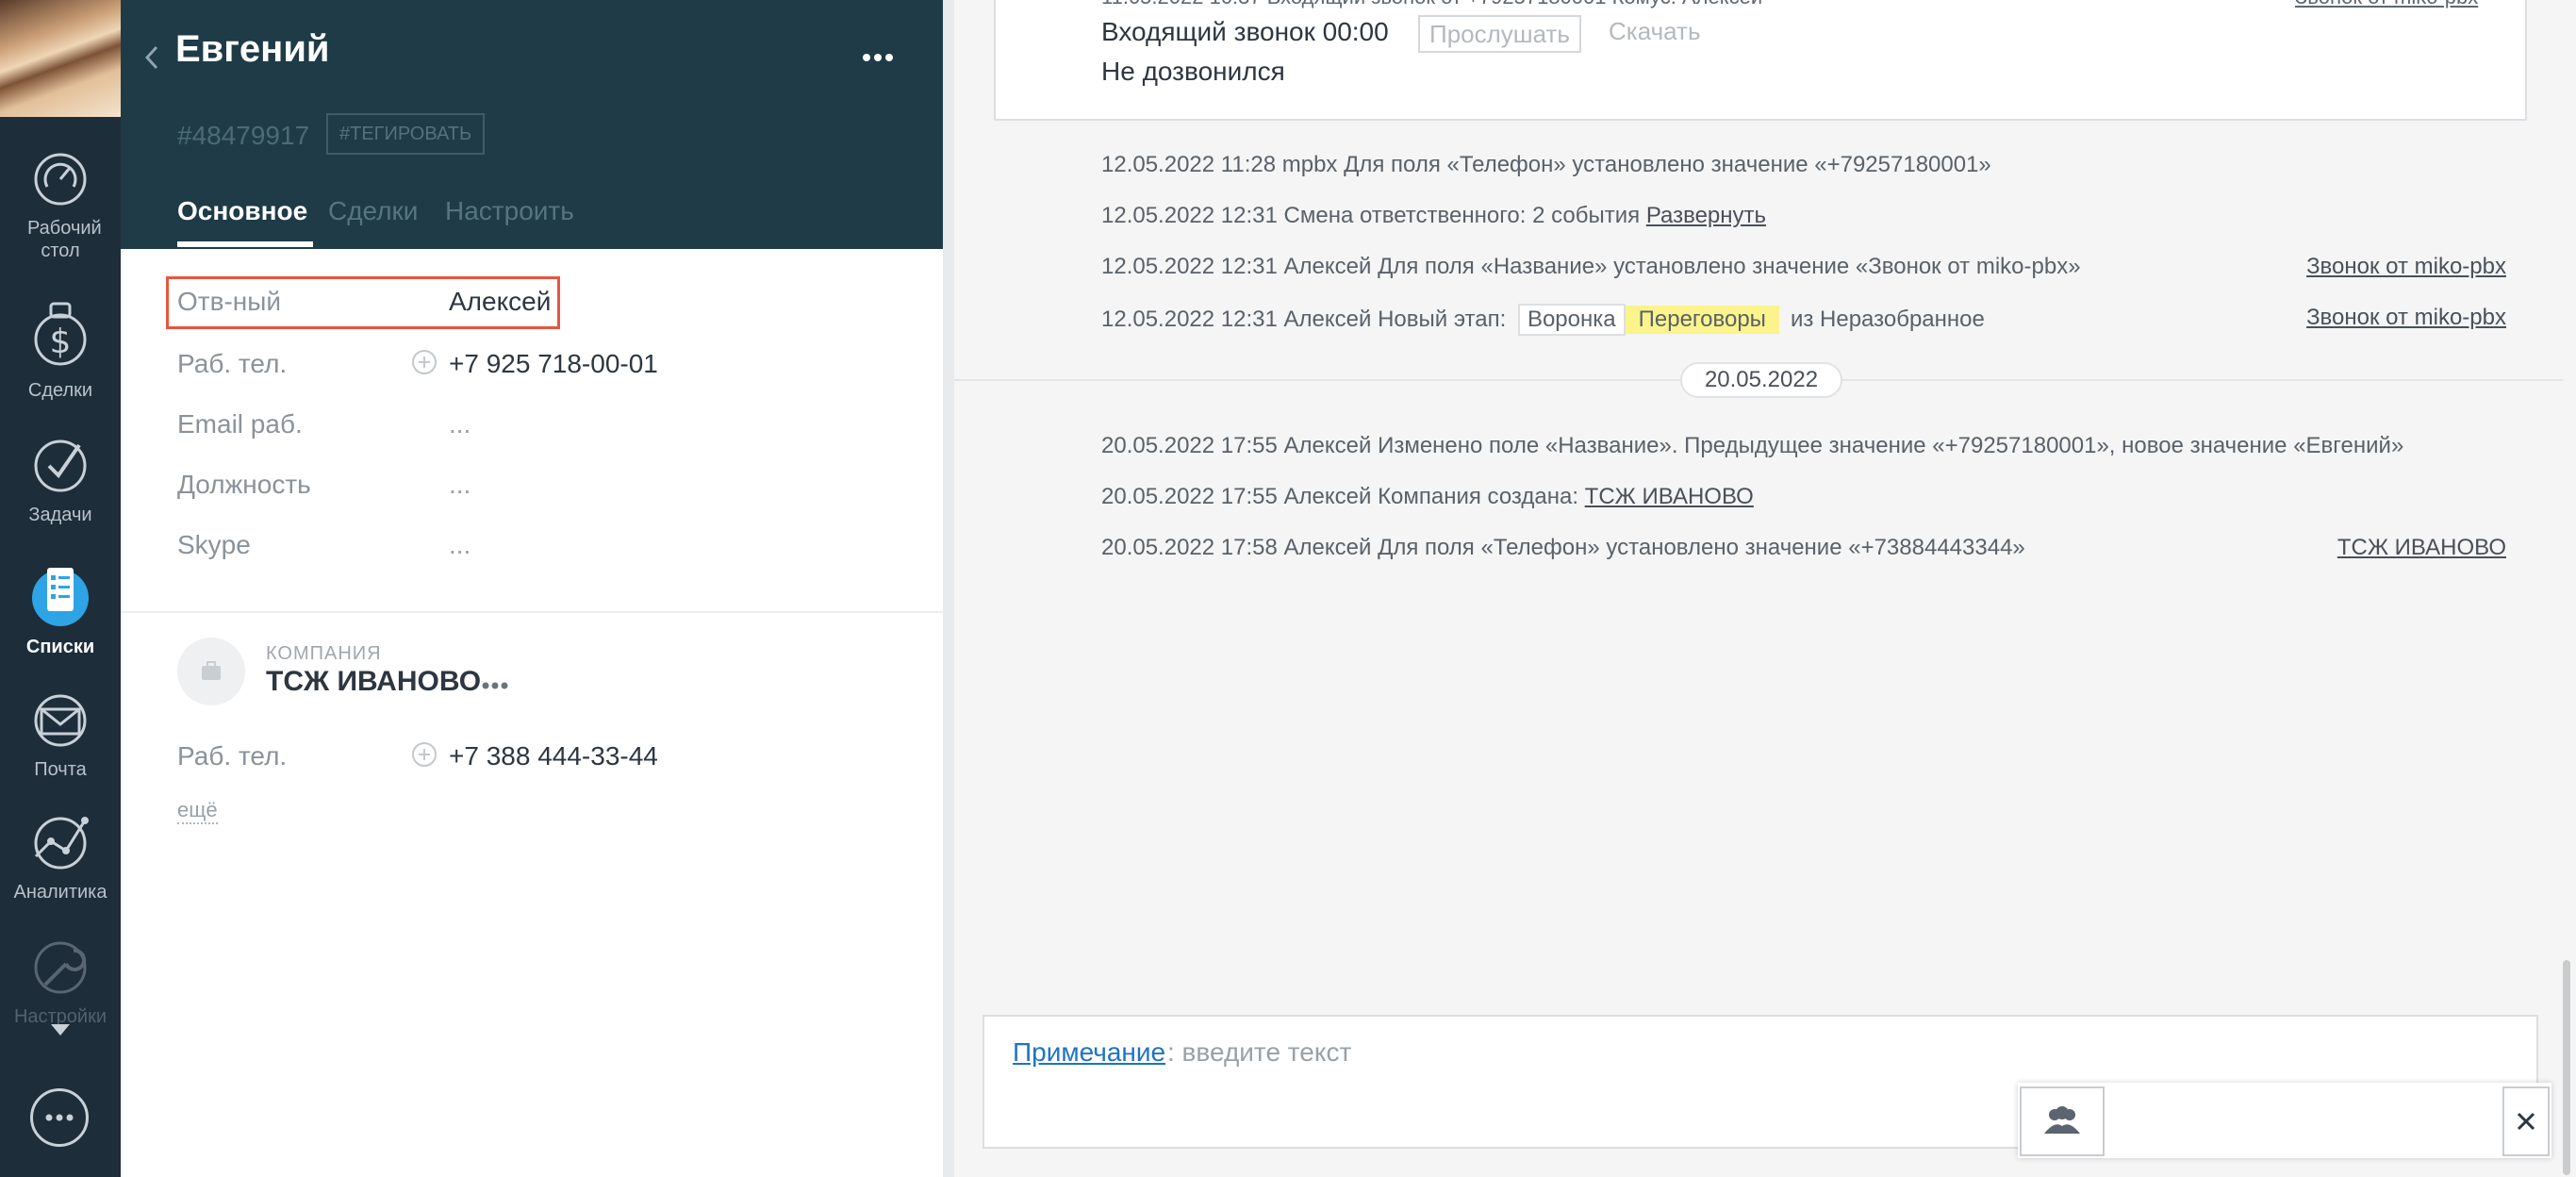  What do you see at coordinates (1702, 320) in the screenshot?
I see `stage-badge: Переговоры` at bounding box center [1702, 320].